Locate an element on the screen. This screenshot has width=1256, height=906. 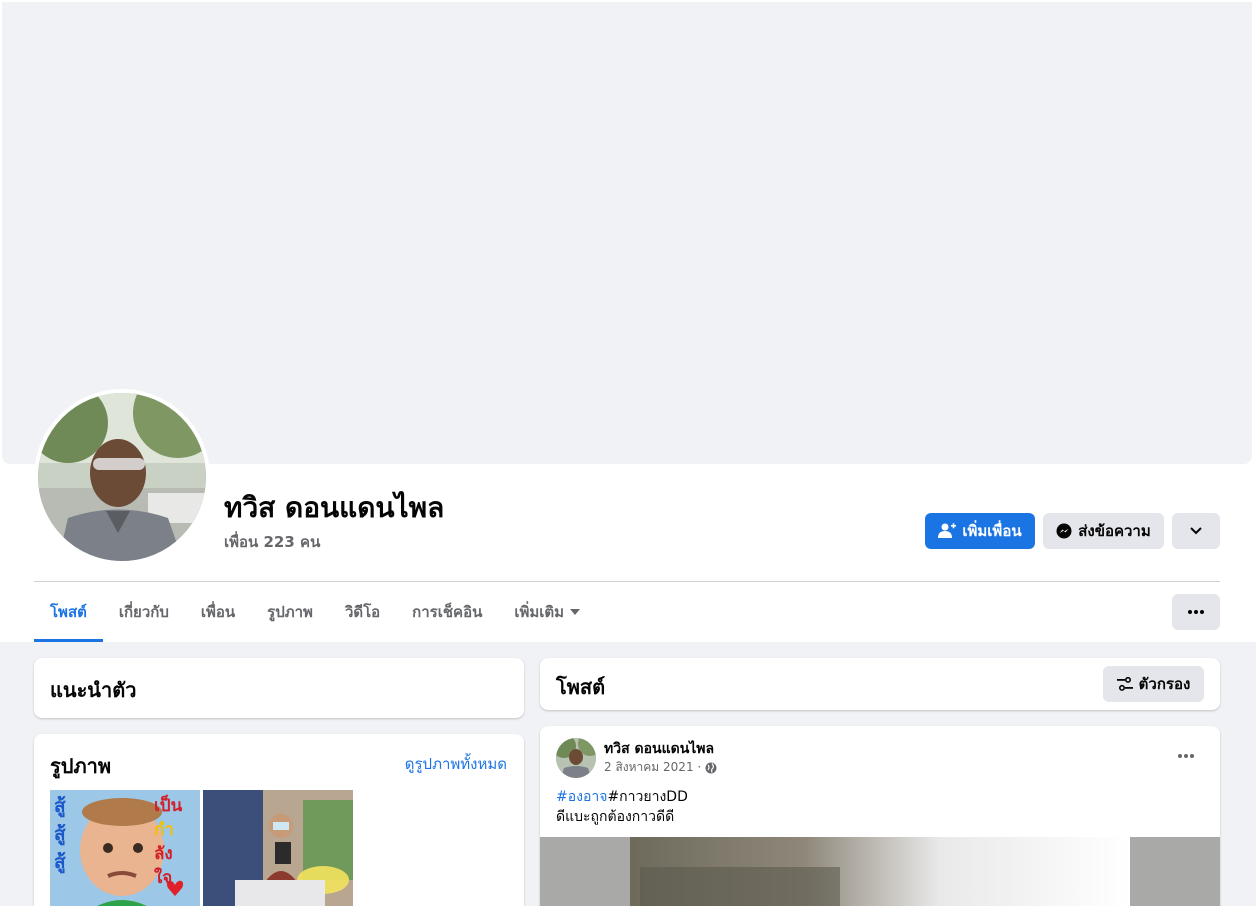
photo-thumbnail is located at coordinates (278, 848).